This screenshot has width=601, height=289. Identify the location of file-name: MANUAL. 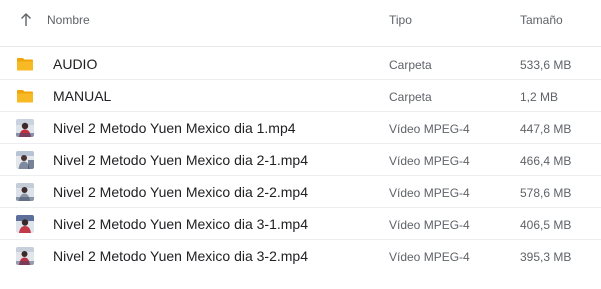
(82, 96).